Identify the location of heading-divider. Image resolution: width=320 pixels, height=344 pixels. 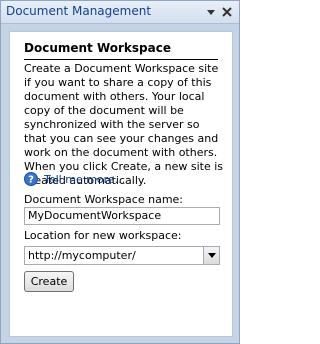
(121, 59).